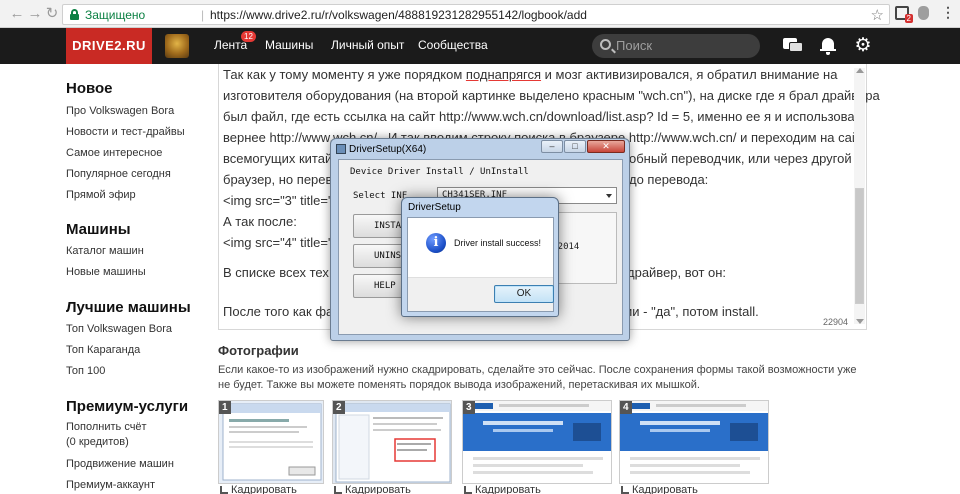  What do you see at coordinates (110, 485) in the screenshot?
I see `sidebar-item: Премиум-аккаунт` at bounding box center [110, 485].